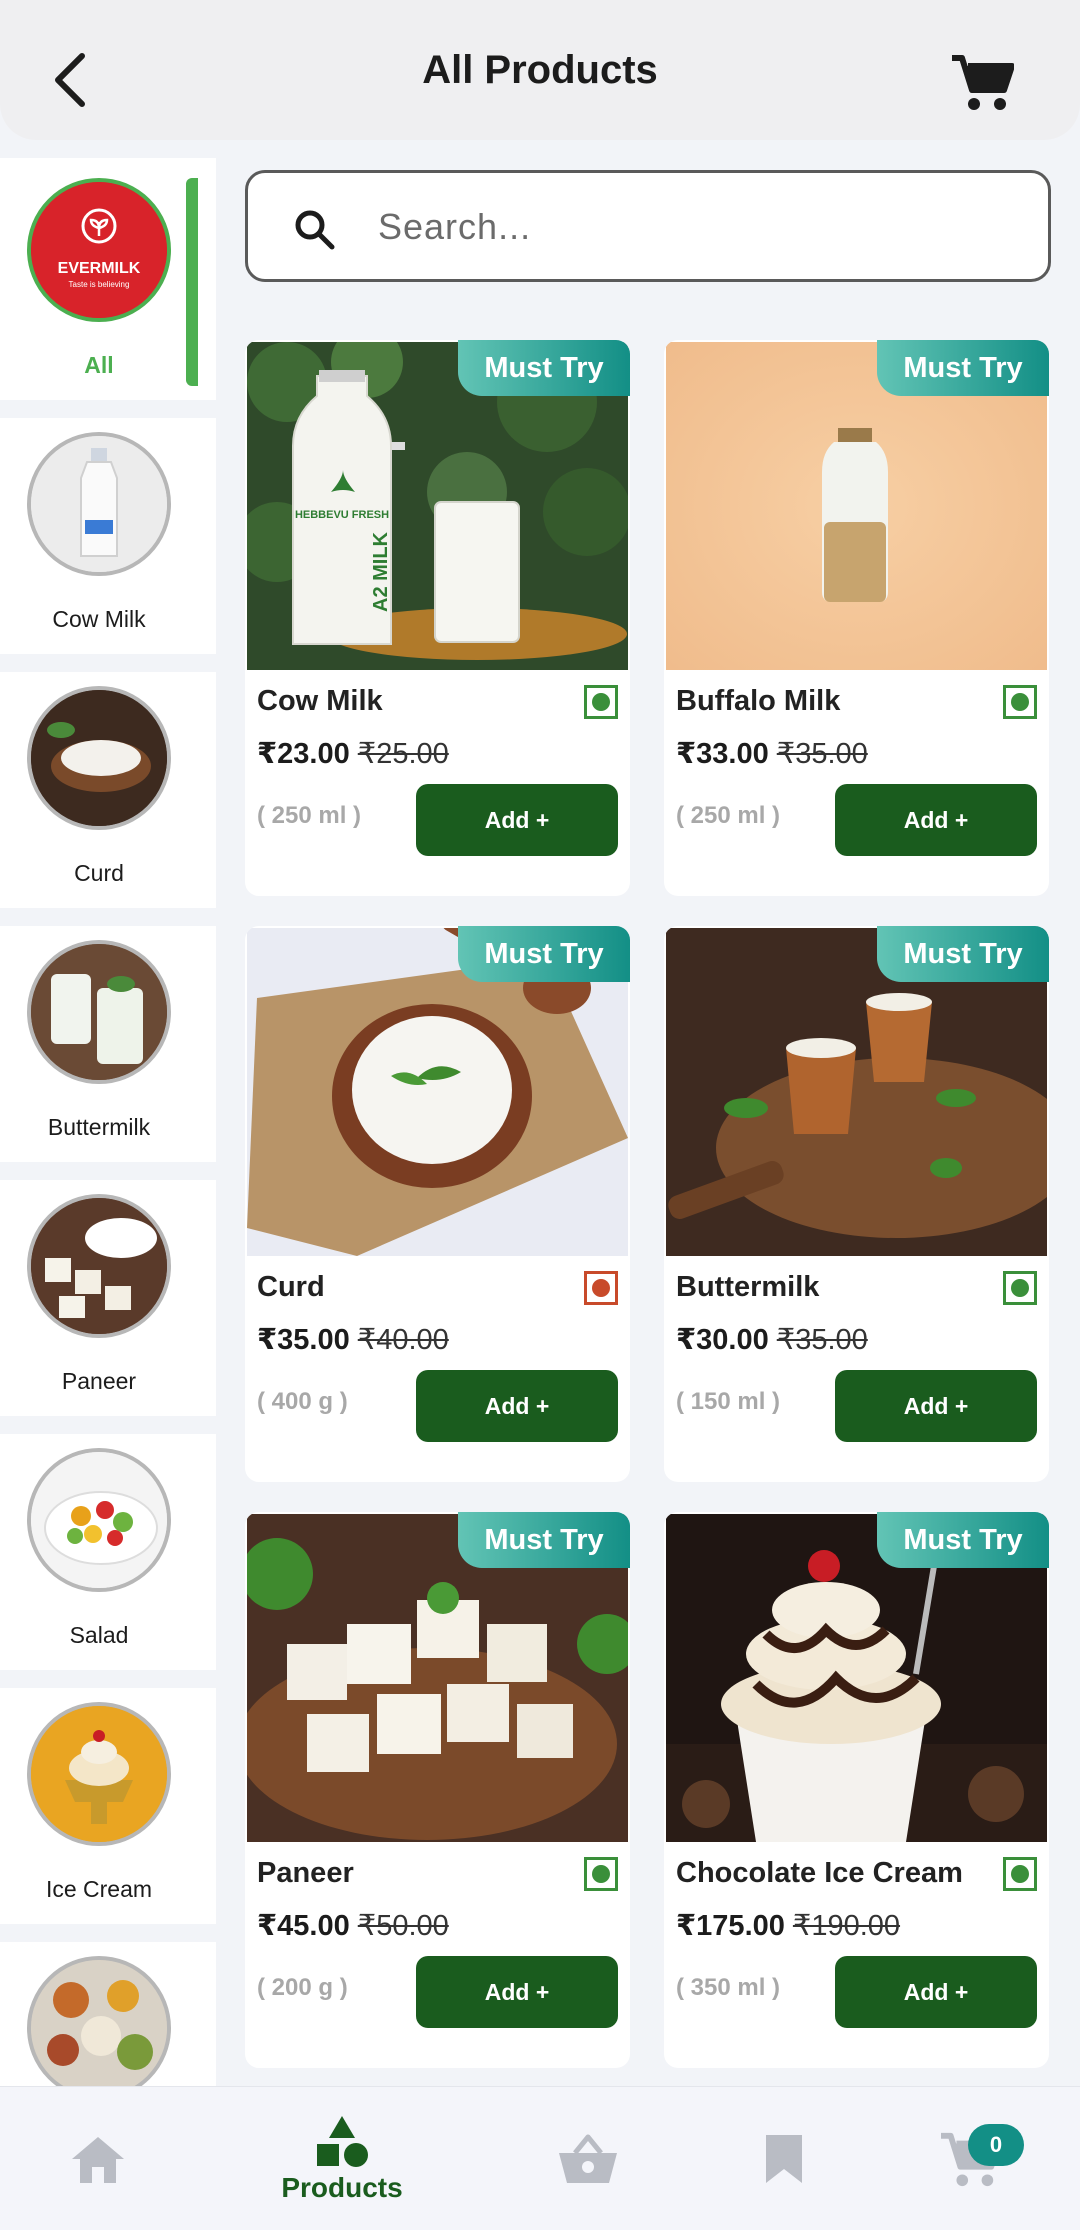 This screenshot has width=1080, height=2230. Describe the element at coordinates (772, 753) in the screenshot. I see `price-row: ₹33.00 ₹35.00` at that location.